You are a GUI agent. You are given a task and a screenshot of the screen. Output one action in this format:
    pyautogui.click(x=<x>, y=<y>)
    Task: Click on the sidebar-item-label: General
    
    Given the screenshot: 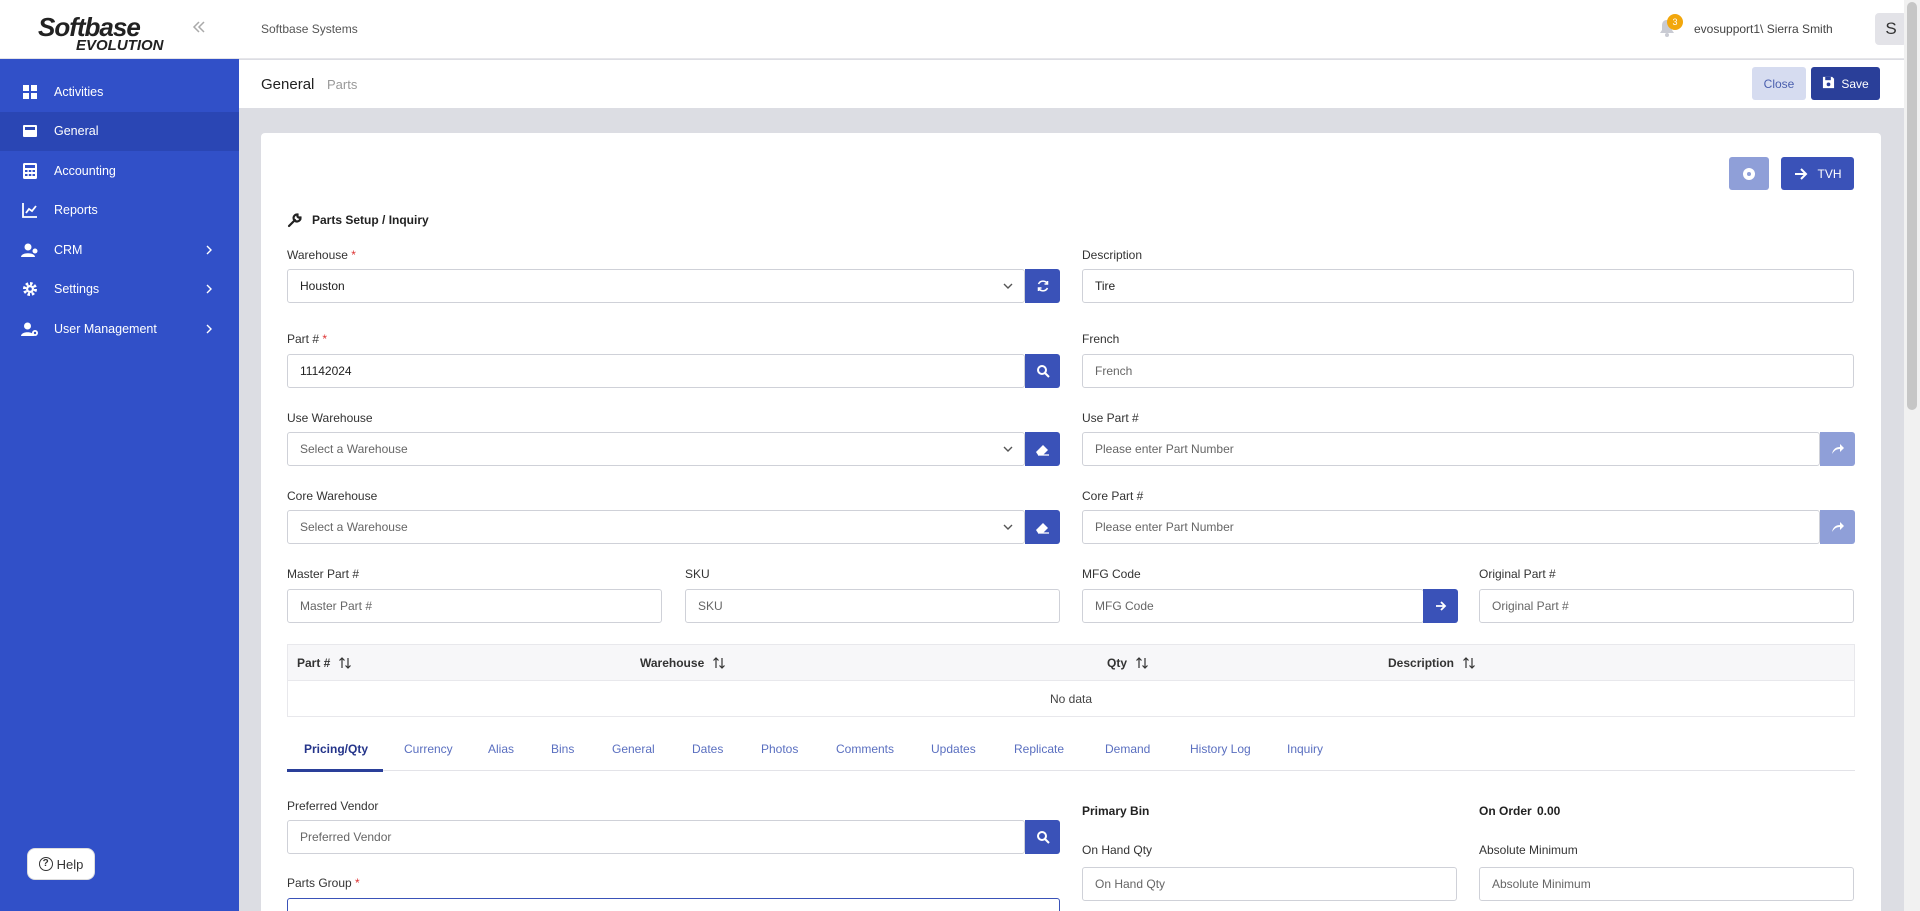 What is the action you would take?
    pyautogui.click(x=76, y=131)
    